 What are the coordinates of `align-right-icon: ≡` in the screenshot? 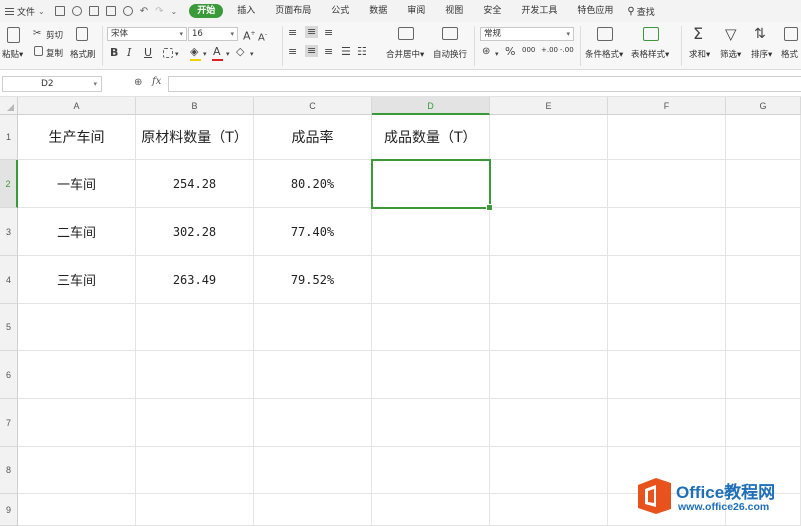 It's located at (328, 52).